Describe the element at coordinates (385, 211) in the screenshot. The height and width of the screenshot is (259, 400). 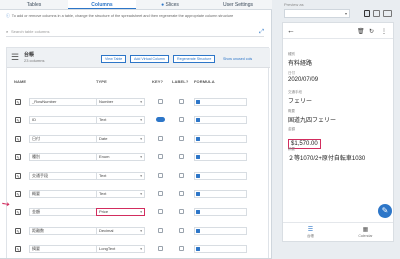
I see `edit-fab-button: ✎` at that location.